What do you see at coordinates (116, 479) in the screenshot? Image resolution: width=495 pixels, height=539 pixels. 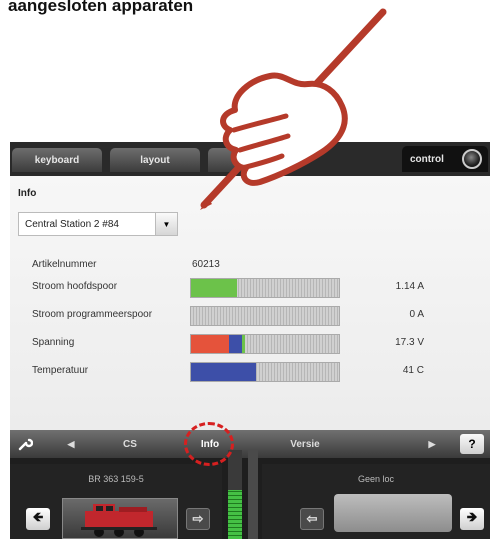 I see `loco-name-left: BR 363 159-5` at bounding box center [116, 479].